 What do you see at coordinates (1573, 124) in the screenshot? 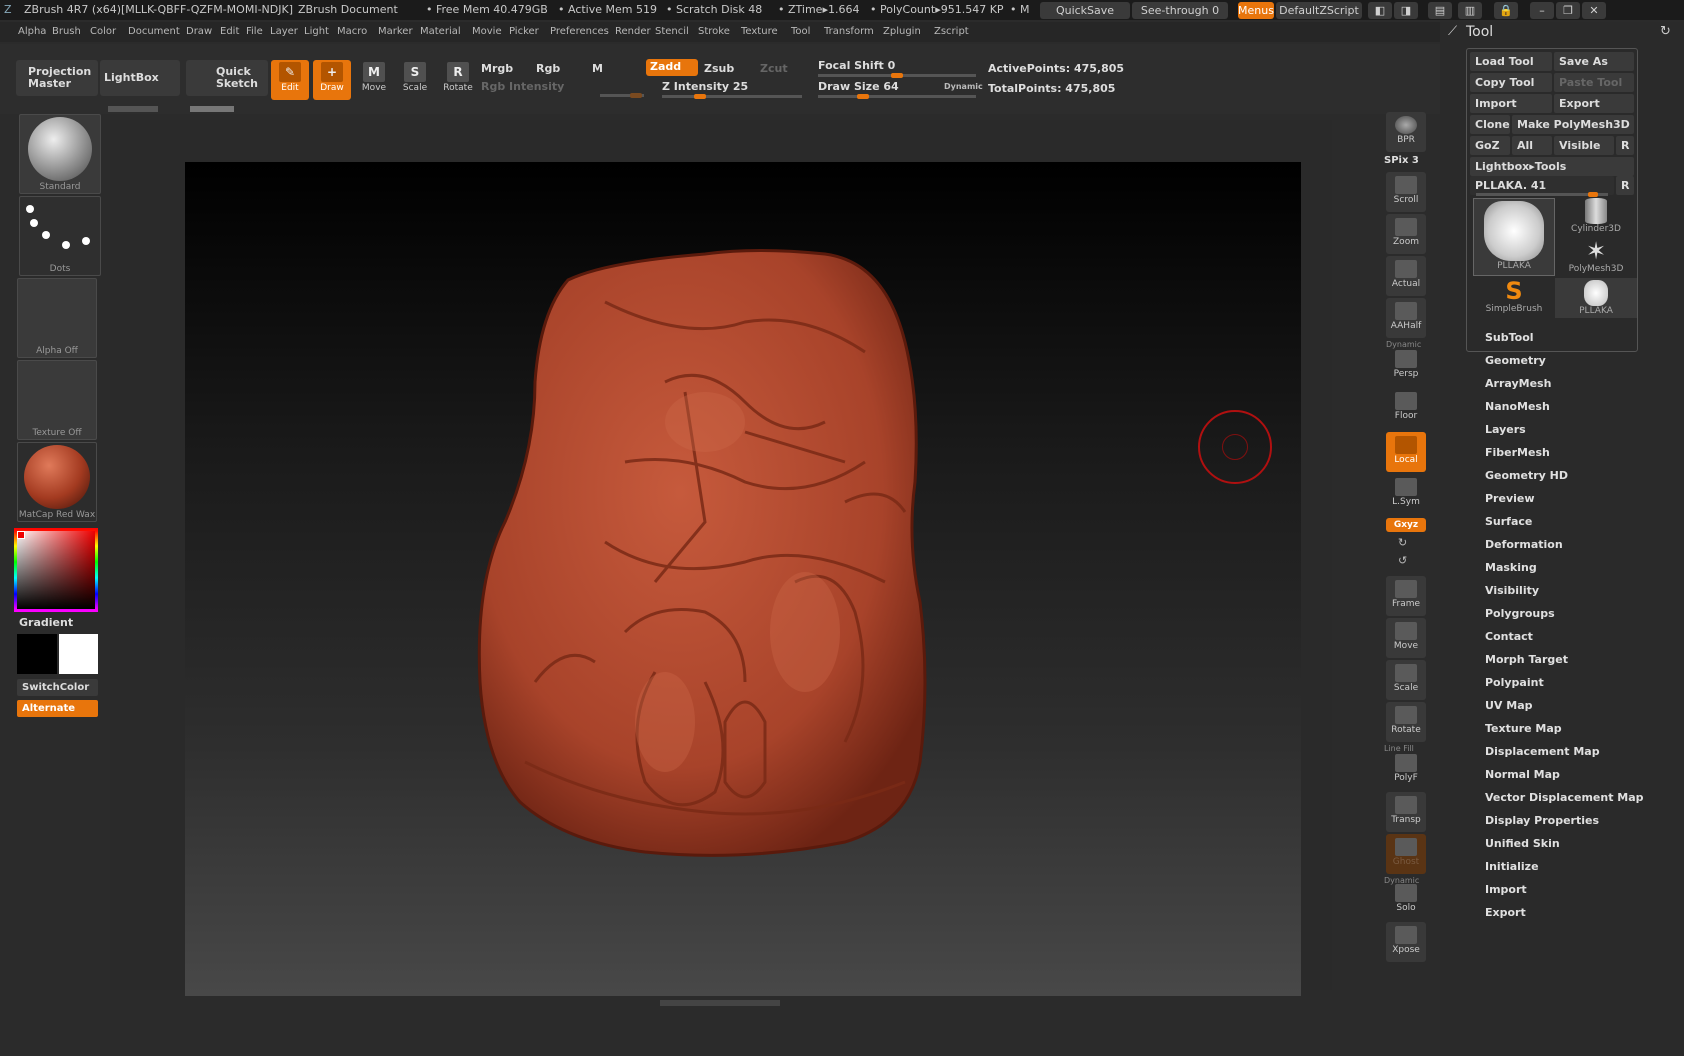
I see `make-polymesh-button: Make PolyMesh3D` at bounding box center [1573, 124].